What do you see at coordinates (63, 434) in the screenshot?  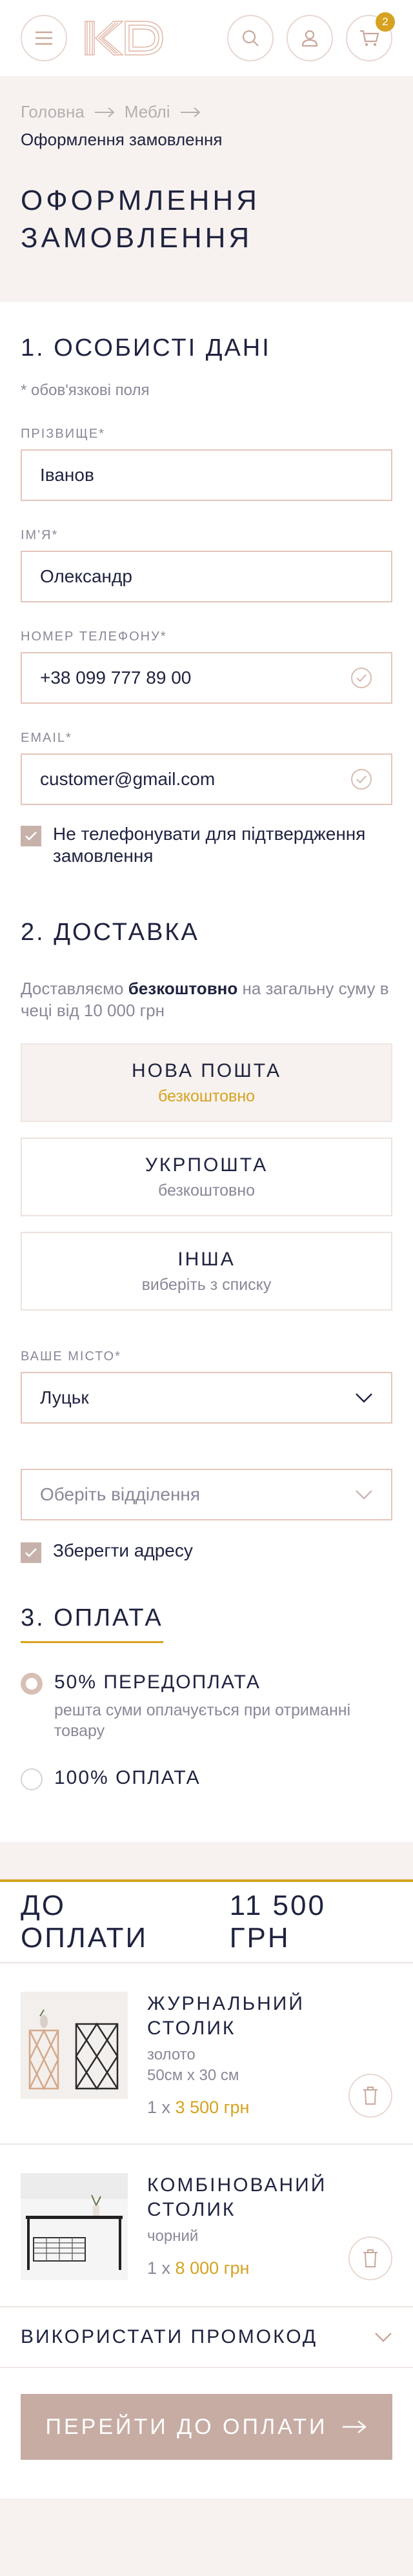 I see `surname-label: ПРІЗВИЩЕ*` at bounding box center [63, 434].